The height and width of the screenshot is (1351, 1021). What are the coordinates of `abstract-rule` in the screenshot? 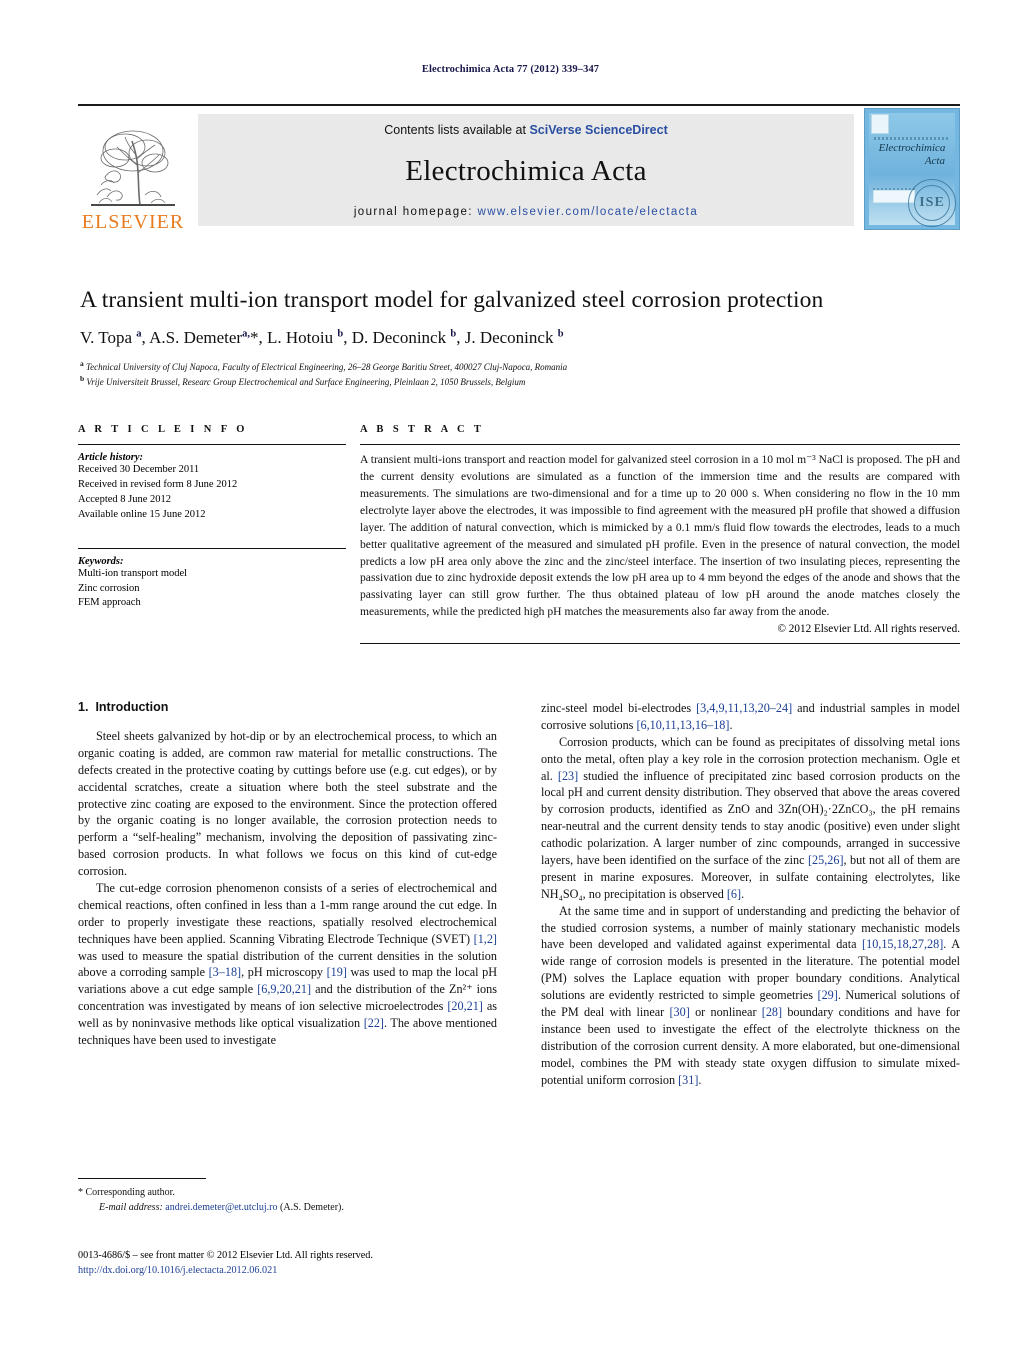 It's located at (660, 444).